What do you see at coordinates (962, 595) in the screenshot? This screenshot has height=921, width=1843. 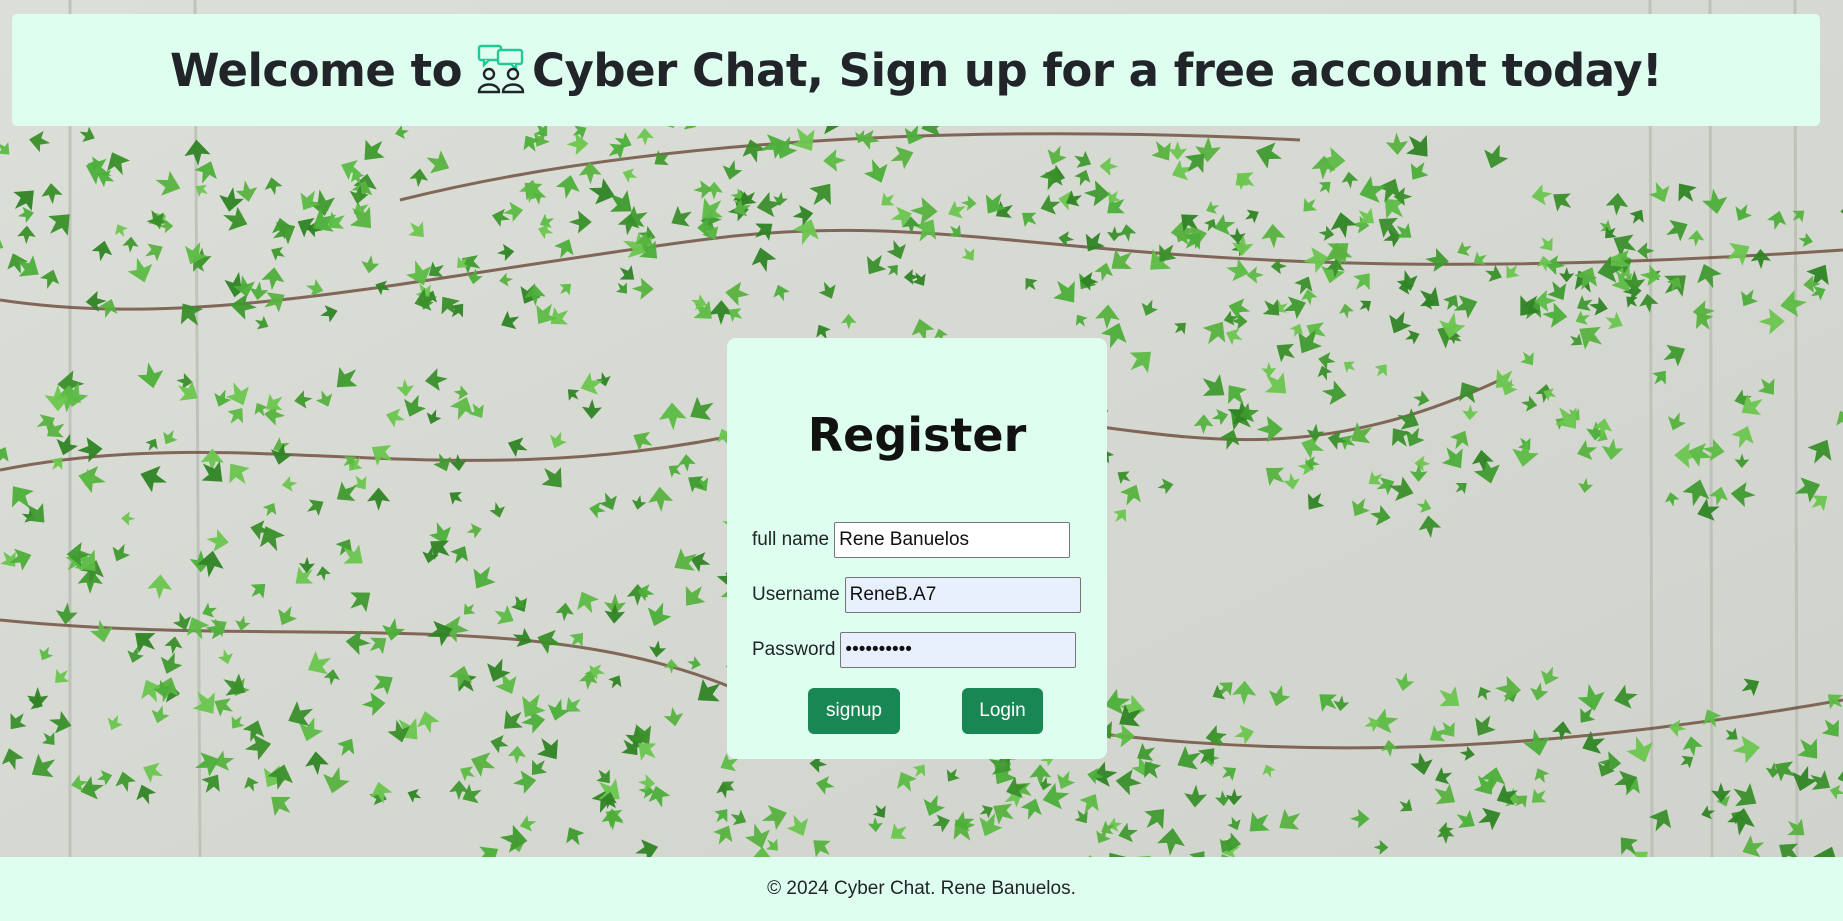 I see `username-input` at bounding box center [962, 595].